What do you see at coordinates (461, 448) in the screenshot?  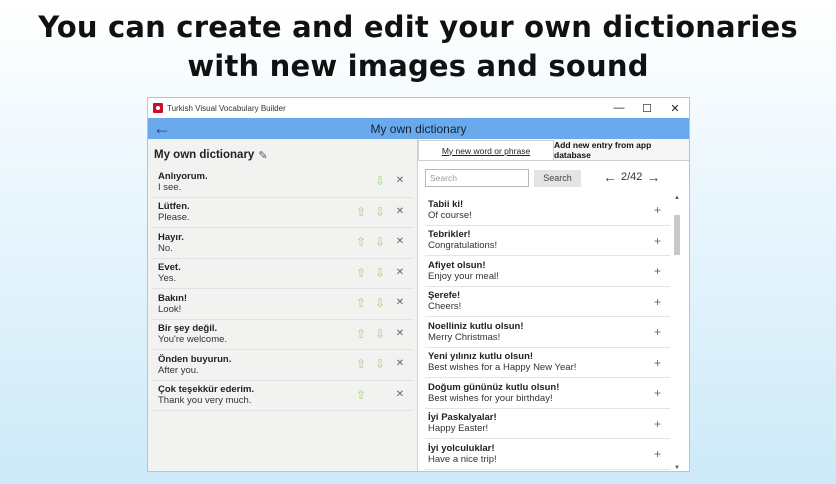 I see `entry-word: İyi yolculuklar!` at bounding box center [461, 448].